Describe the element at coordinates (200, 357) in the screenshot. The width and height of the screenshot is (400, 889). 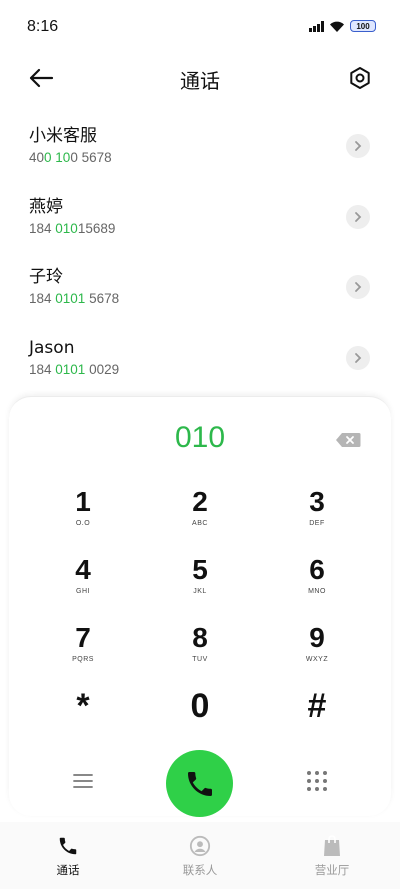
I see `contact-row: Jason 184 0101 0029` at that location.